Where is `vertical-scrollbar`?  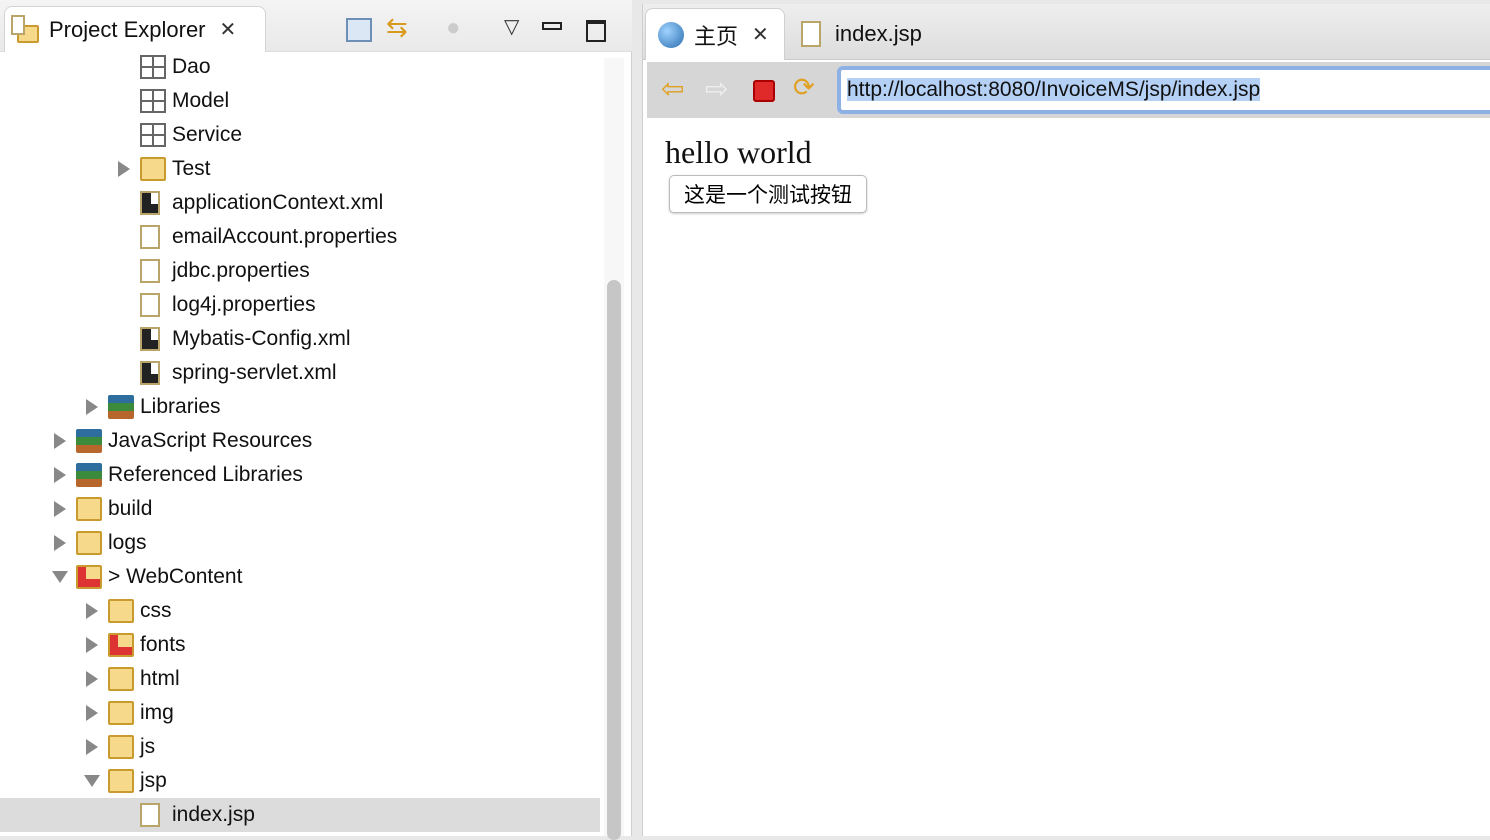
vertical-scrollbar is located at coordinates (614, 449).